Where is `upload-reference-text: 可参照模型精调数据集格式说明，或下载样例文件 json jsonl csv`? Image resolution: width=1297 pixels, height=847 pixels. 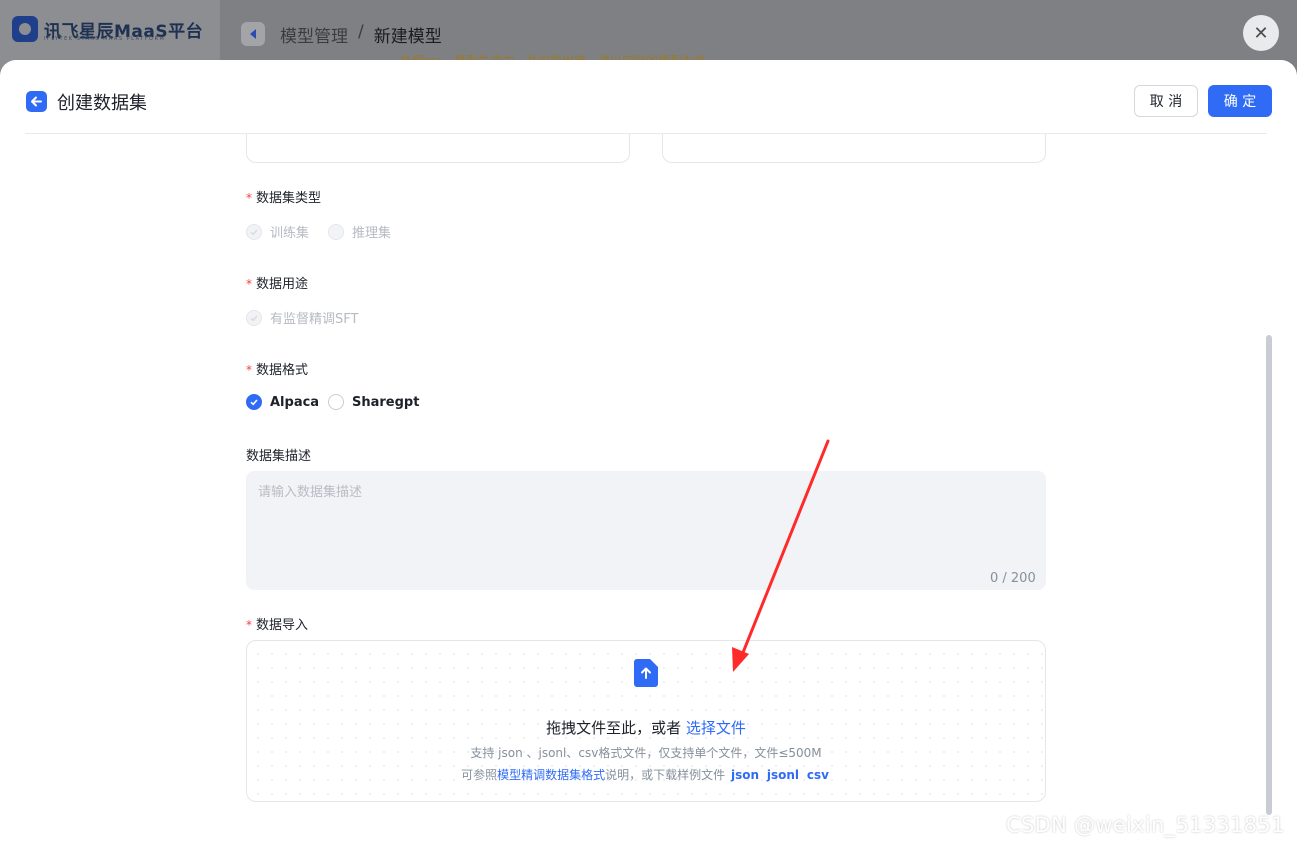
upload-reference-text: 可参照模型精调数据集格式说明，或下载样例文件 json jsonl csv is located at coordinates (645, 775).